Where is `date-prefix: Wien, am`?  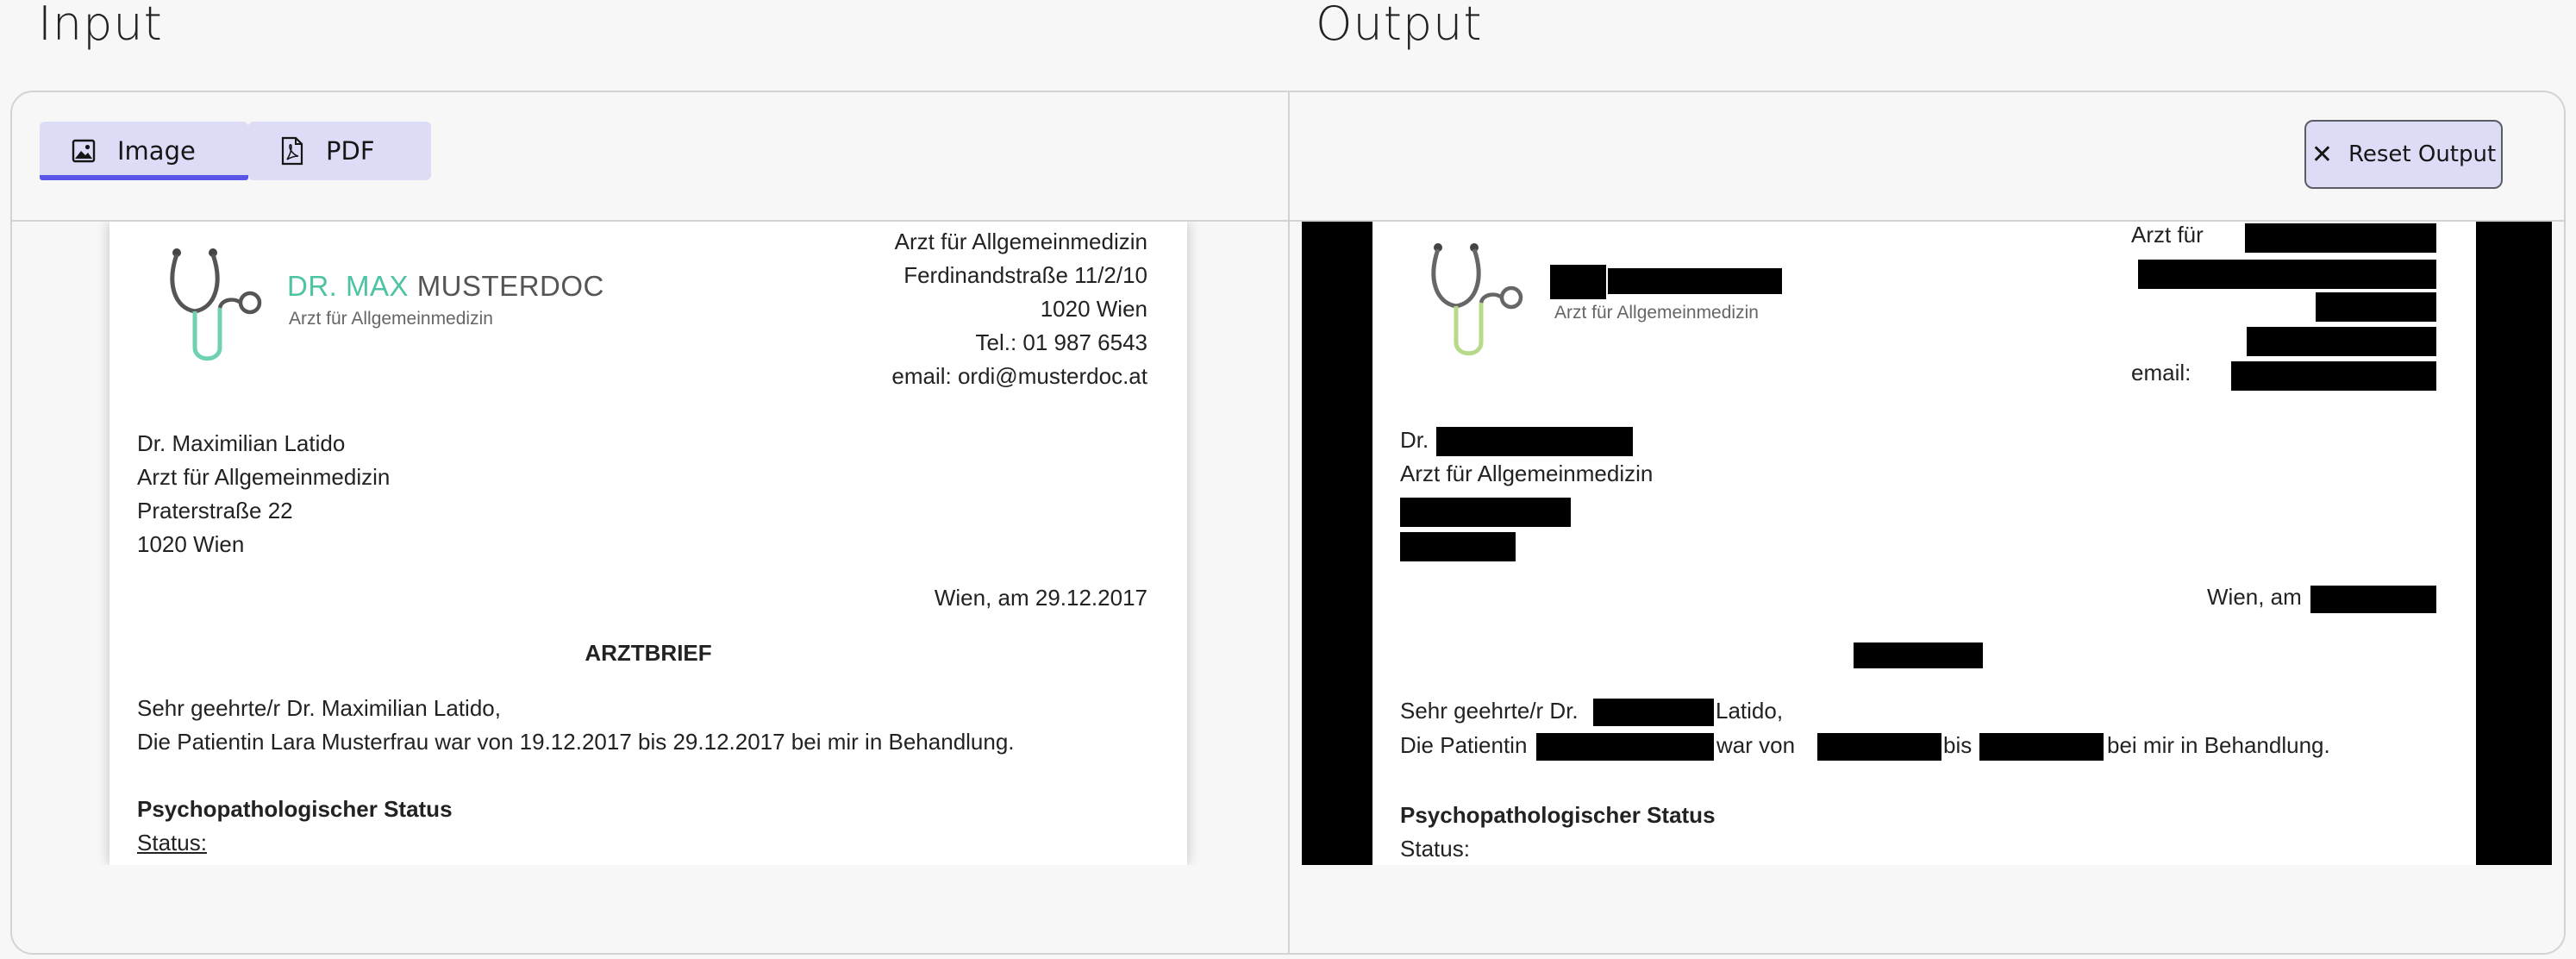 date-prefix: Wien, am is located at coordinates (2254, 597).